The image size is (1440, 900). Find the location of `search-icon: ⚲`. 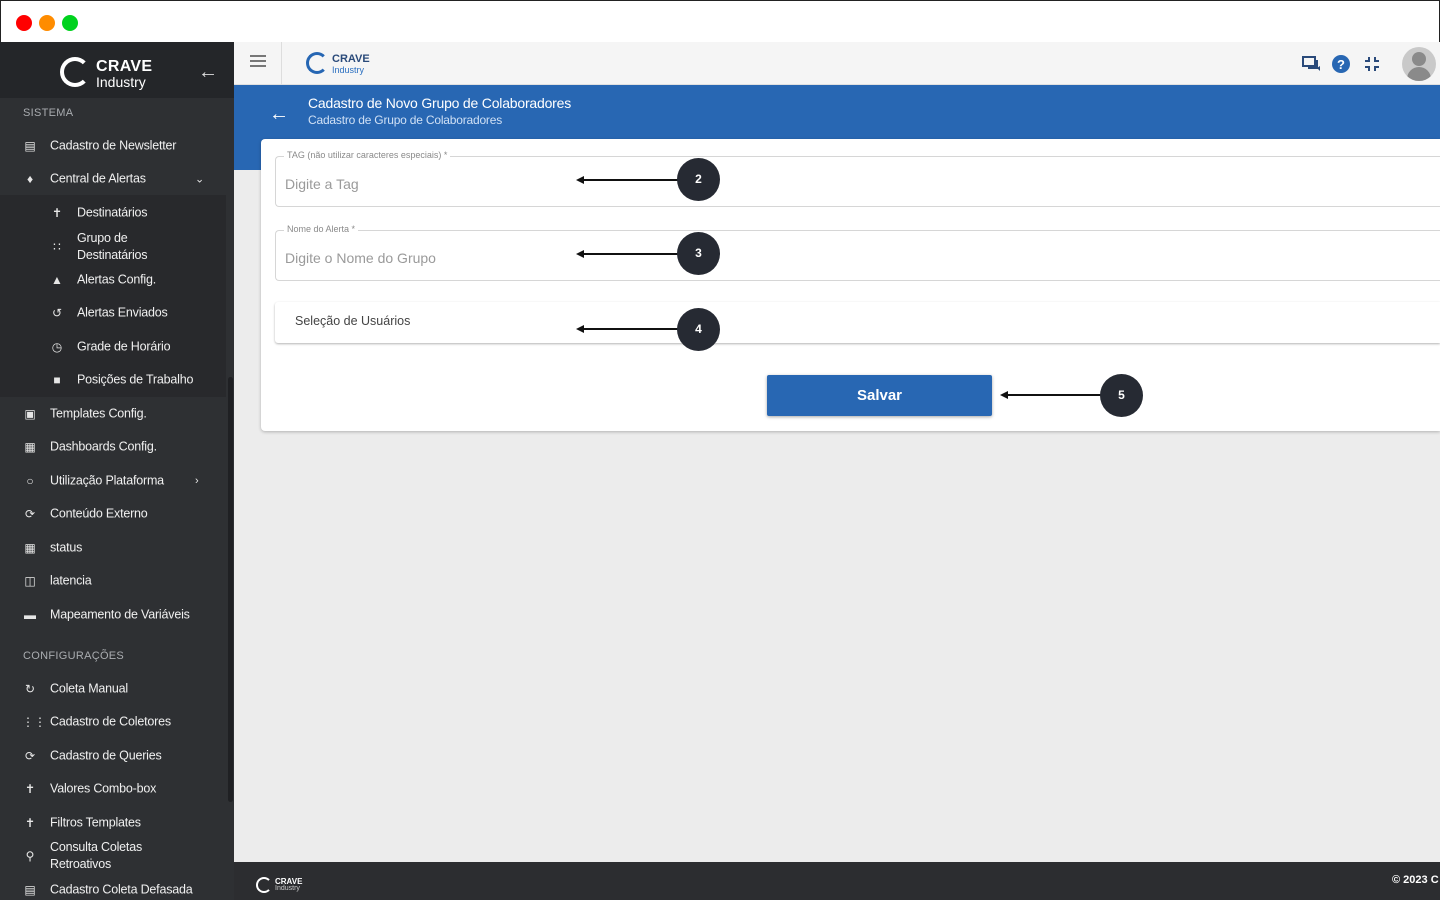

search-icon: ⚲ is located at coordinates (30, 856).